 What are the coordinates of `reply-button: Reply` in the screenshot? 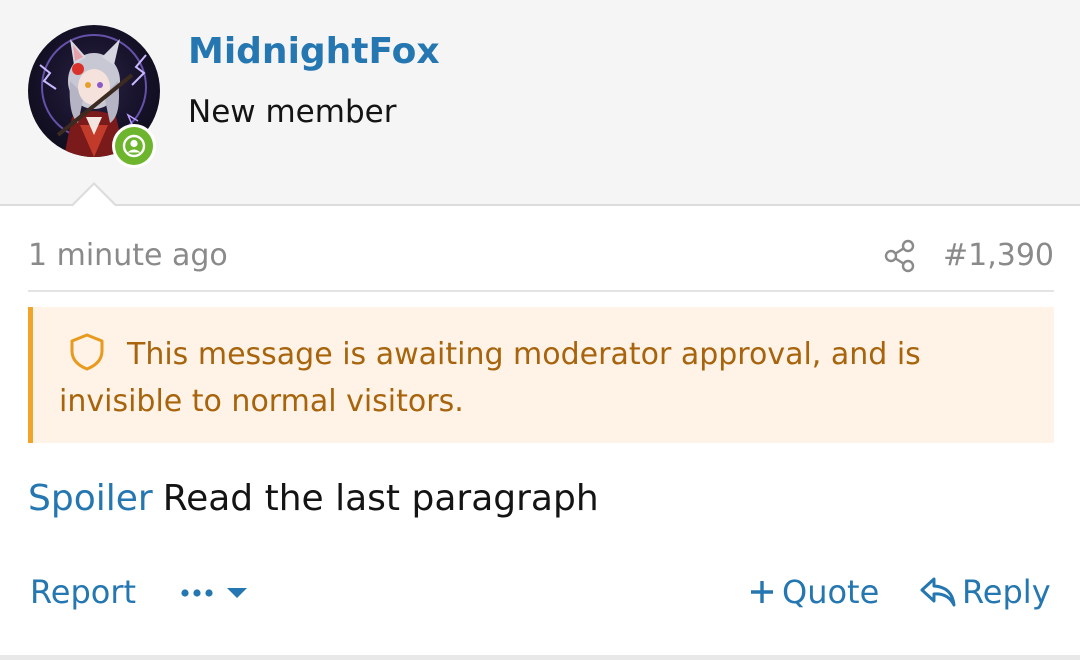 It's located at (984, 592).